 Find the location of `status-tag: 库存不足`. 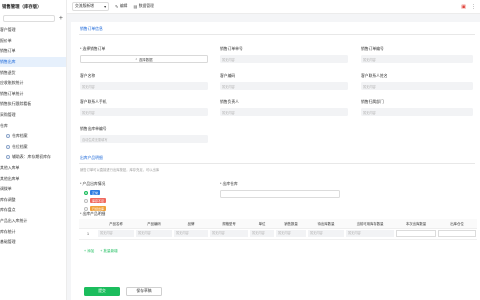

status-tag: 库存不足 is located at coordinates (98, 200).